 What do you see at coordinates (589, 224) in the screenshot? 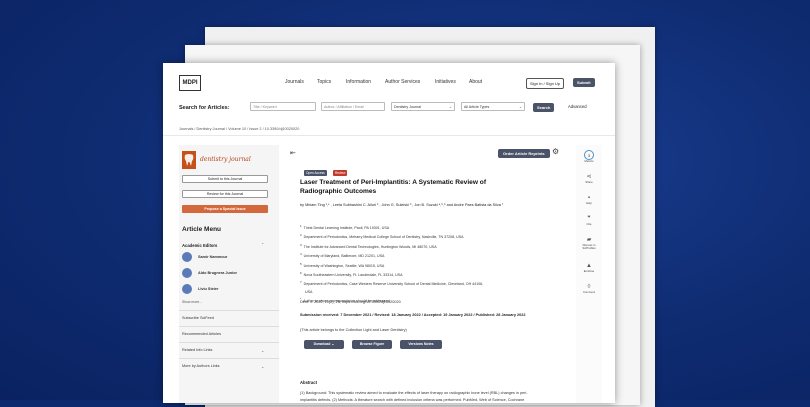
I see `cite-label: Cite` at bounding box center [589, 224].